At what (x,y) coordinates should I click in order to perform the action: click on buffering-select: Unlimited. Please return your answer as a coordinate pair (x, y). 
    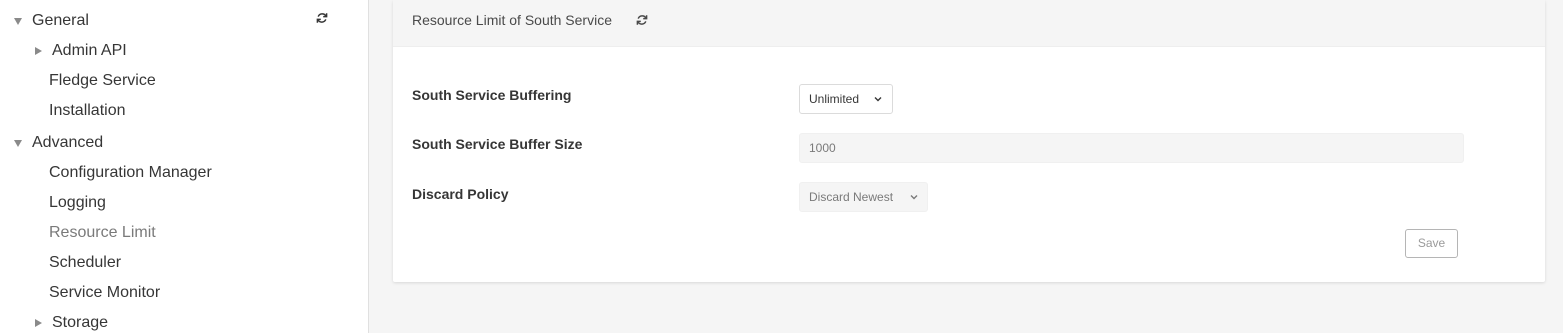
    Looking at the image, I should click on (846, 99).